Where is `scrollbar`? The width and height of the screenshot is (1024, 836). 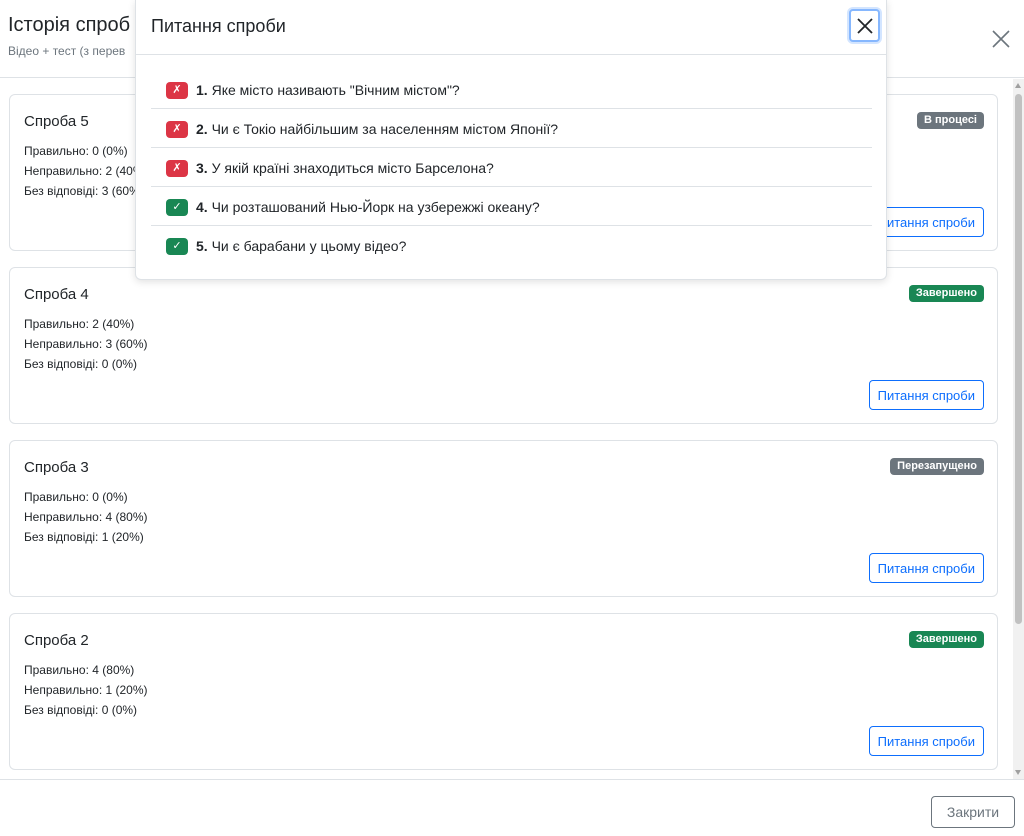
scrollbar is located at coordinates (1018, 429).